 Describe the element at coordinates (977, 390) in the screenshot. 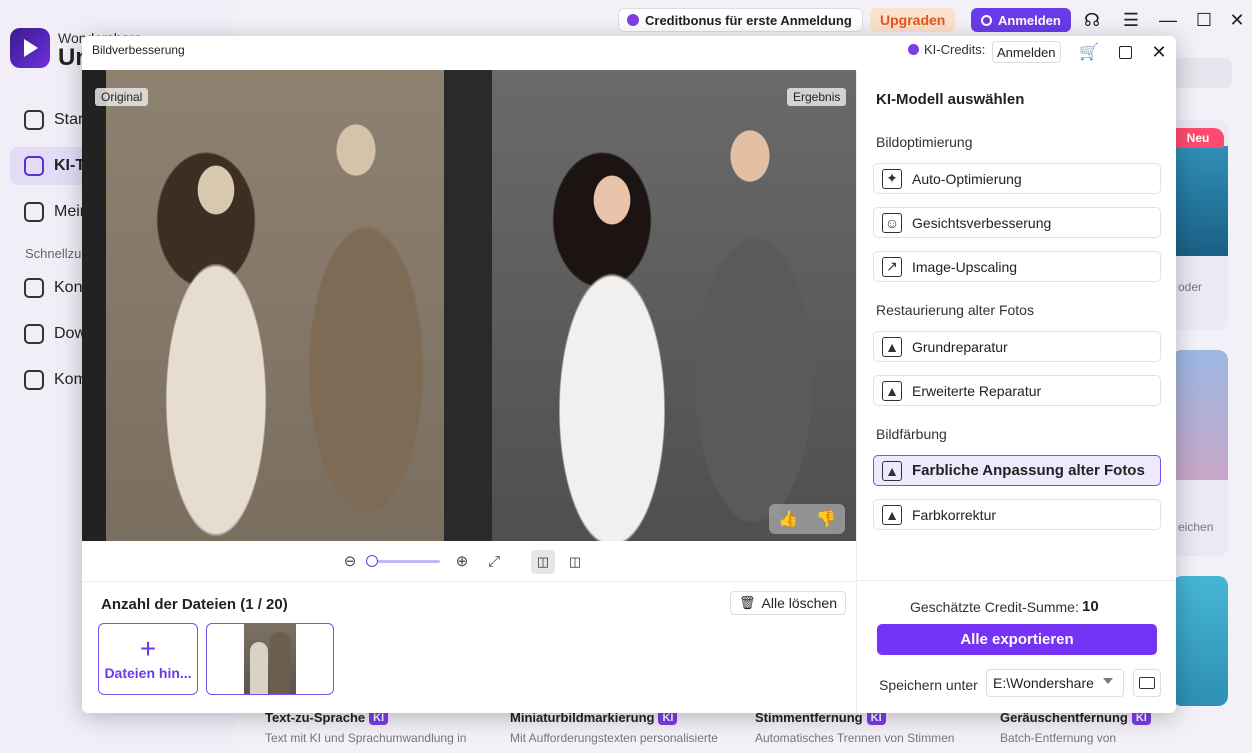

I see `button-label: Erweiterte Reparatur` at that location.